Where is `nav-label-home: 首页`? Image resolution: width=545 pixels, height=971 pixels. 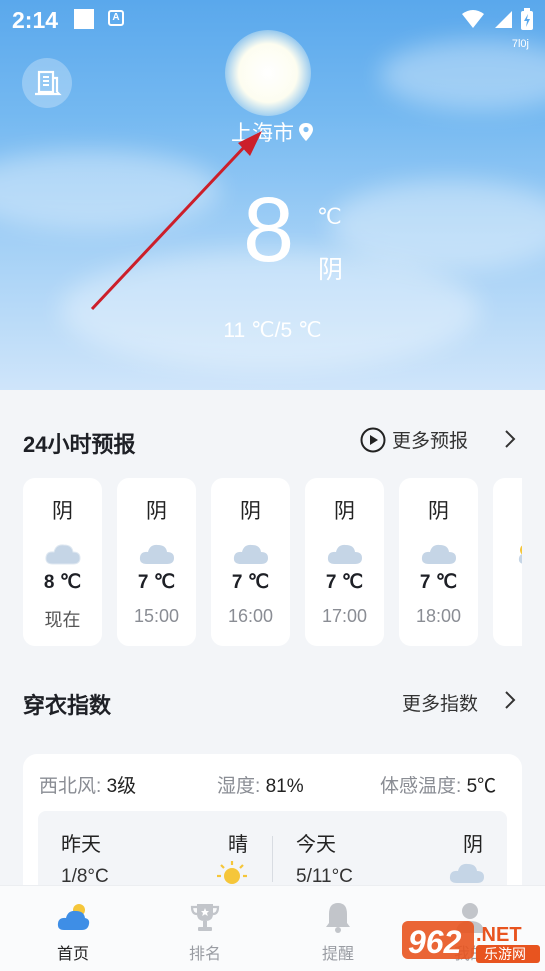
nav-label-home: 首页 is located at coordinates (72, 954).